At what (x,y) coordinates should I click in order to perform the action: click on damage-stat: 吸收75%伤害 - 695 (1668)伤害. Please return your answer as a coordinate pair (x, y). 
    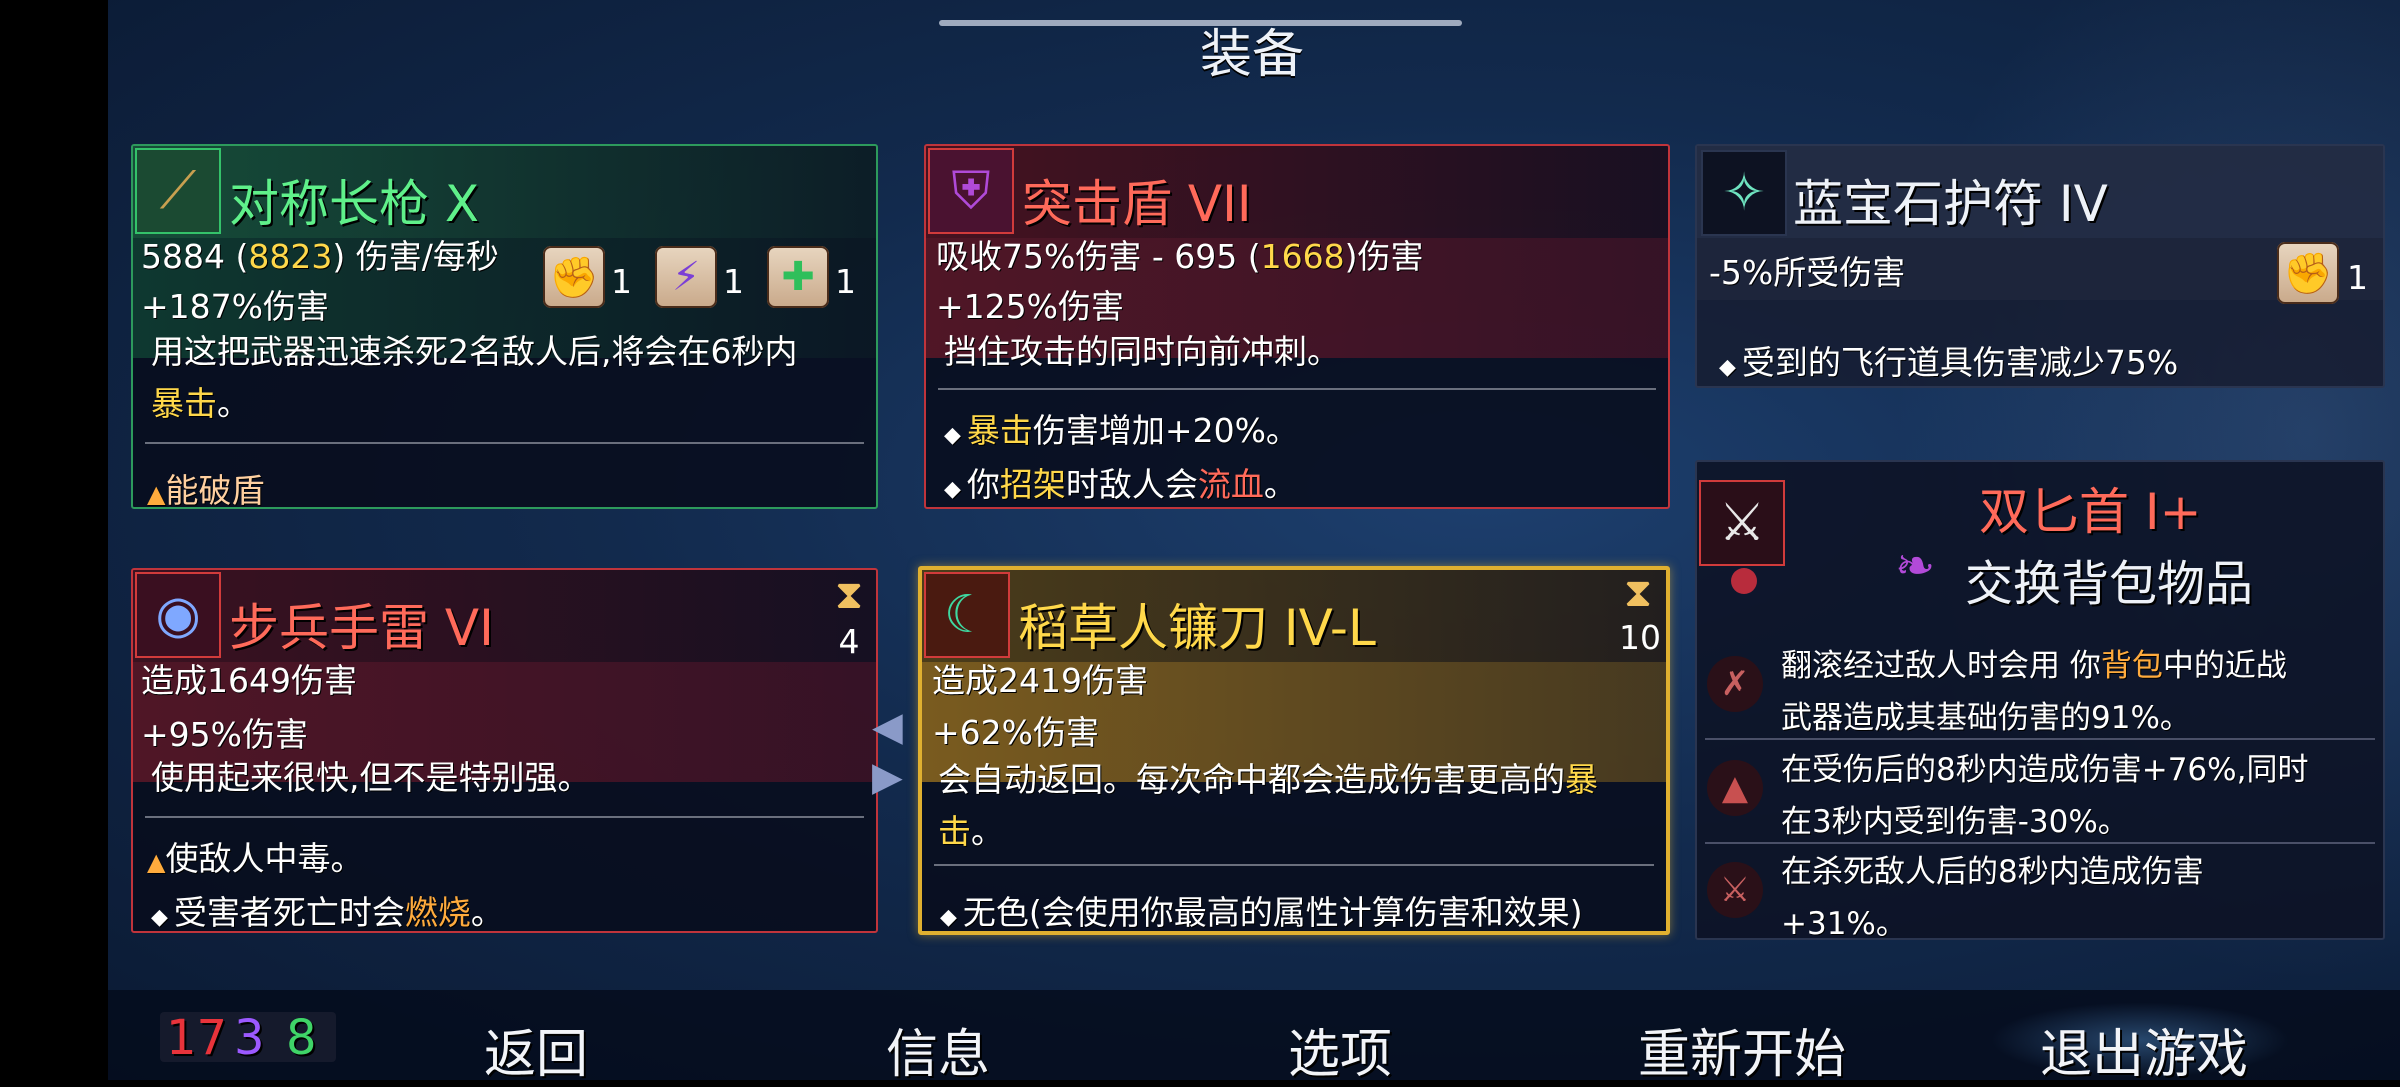
    Looking at the image, I should click on (1180, 256).